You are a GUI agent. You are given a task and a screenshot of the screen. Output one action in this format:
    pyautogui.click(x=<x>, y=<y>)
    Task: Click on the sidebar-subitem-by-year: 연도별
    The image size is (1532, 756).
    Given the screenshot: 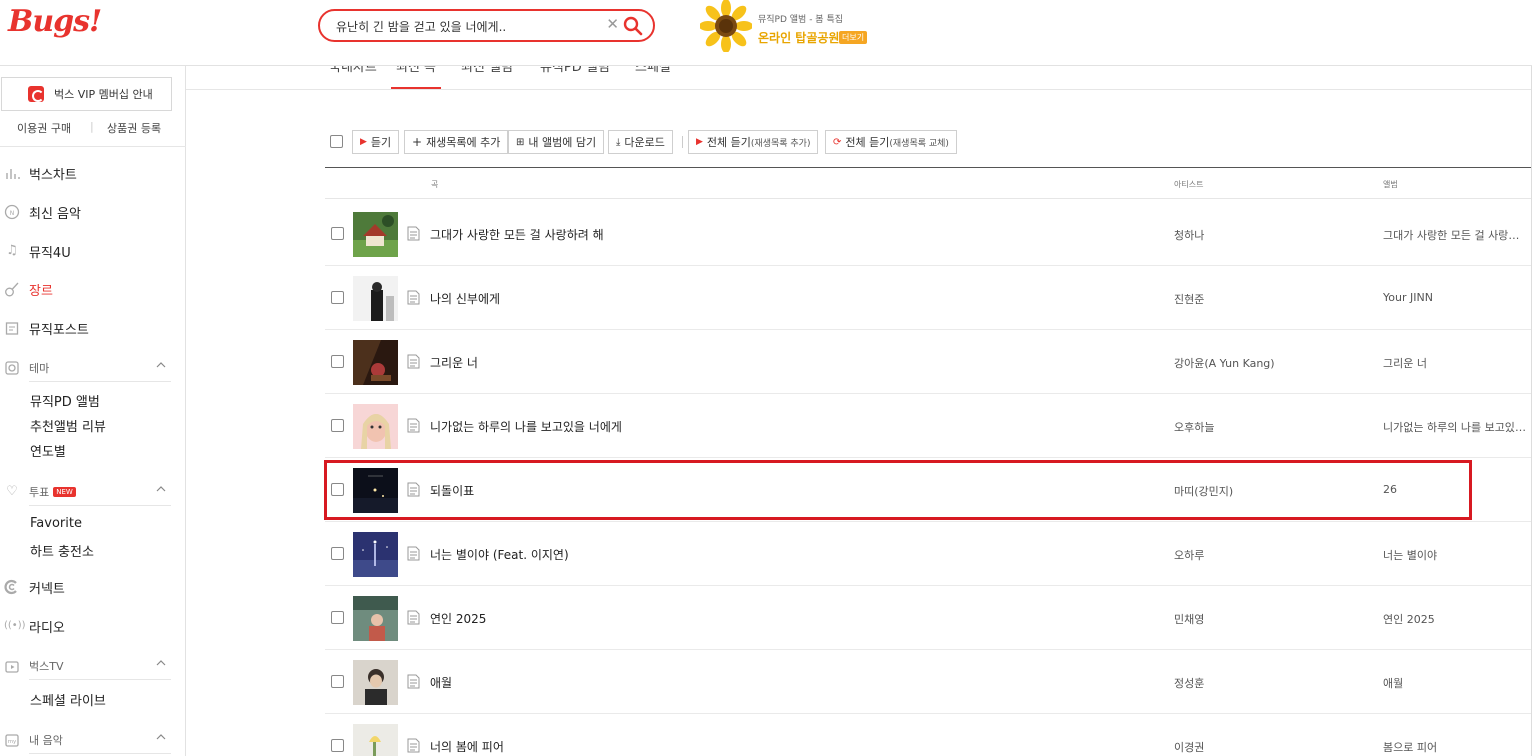 What is the action you would take?
    pyautogui.click(x=48, y=450)
    